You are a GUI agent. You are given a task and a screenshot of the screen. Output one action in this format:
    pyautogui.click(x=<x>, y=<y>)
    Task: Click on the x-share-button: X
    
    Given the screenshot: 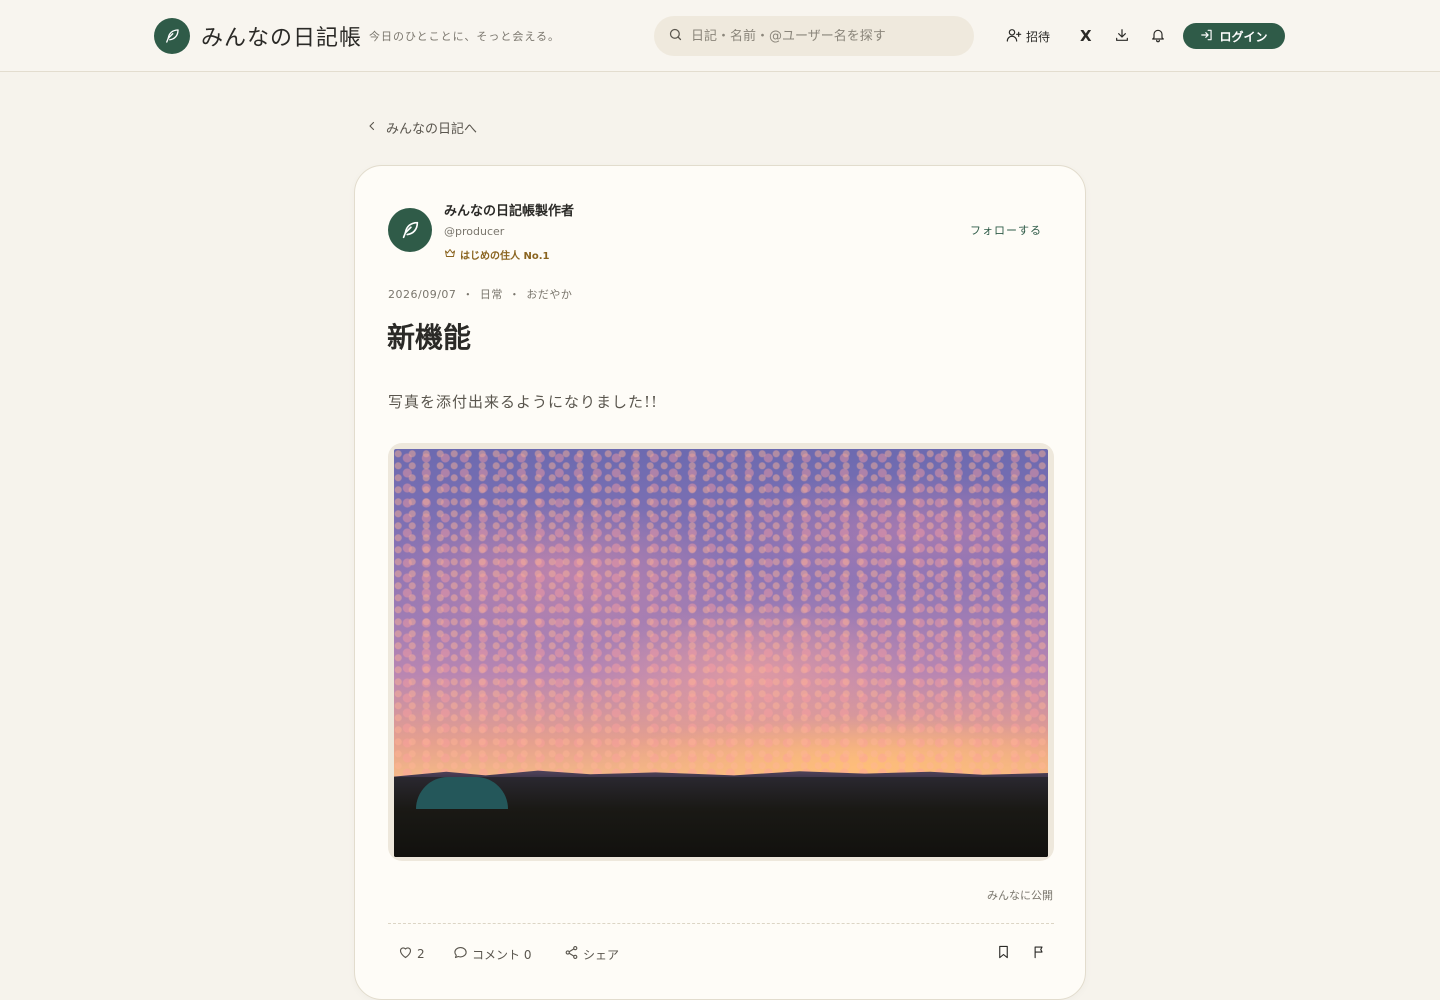 What is the action you would take?
    pyautogui.click(x=1086, y=36)
    